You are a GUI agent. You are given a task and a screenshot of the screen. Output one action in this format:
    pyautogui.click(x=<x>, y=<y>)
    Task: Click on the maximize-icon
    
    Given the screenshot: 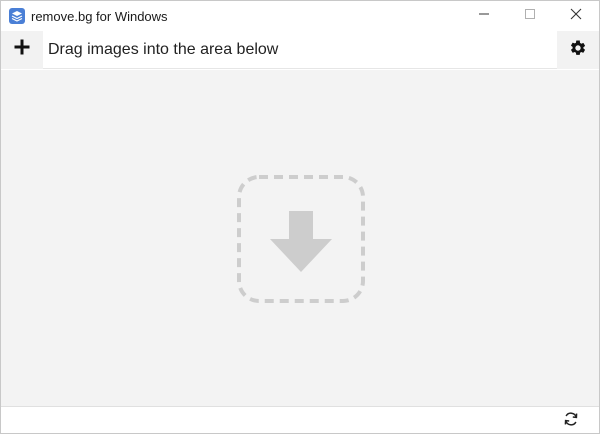 What is the action you would take?
    pyautogui.click(x=530, y=16)
    